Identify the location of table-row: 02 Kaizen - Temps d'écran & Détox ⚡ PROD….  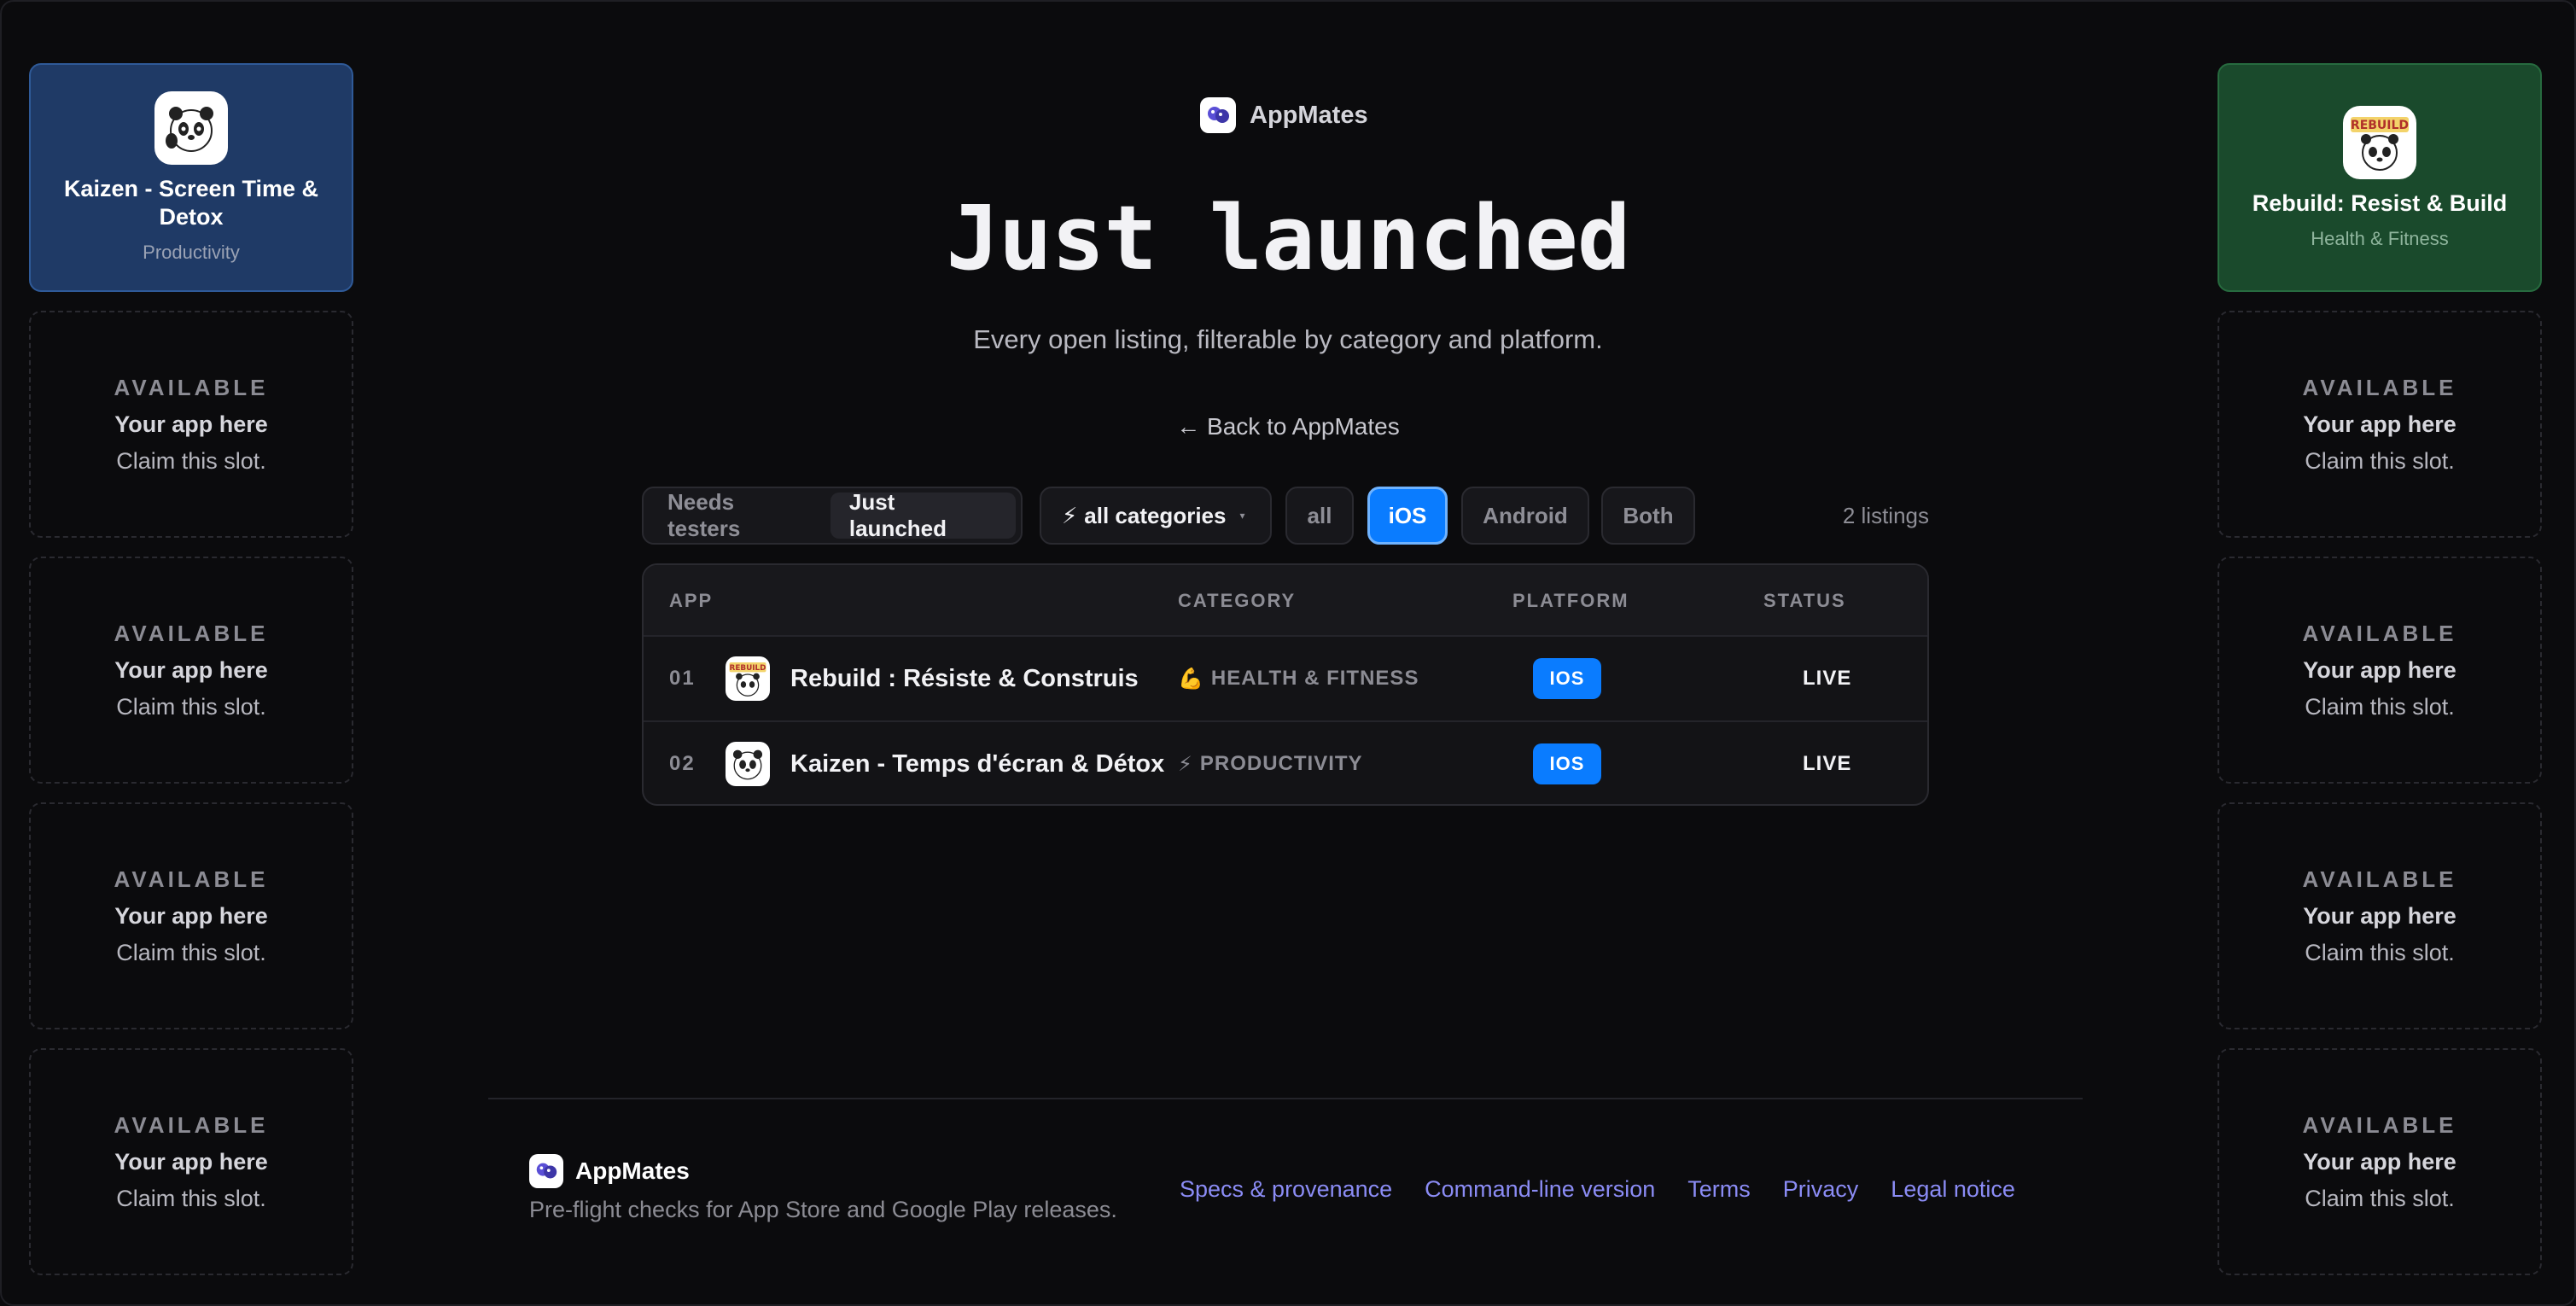
(1285, 762).